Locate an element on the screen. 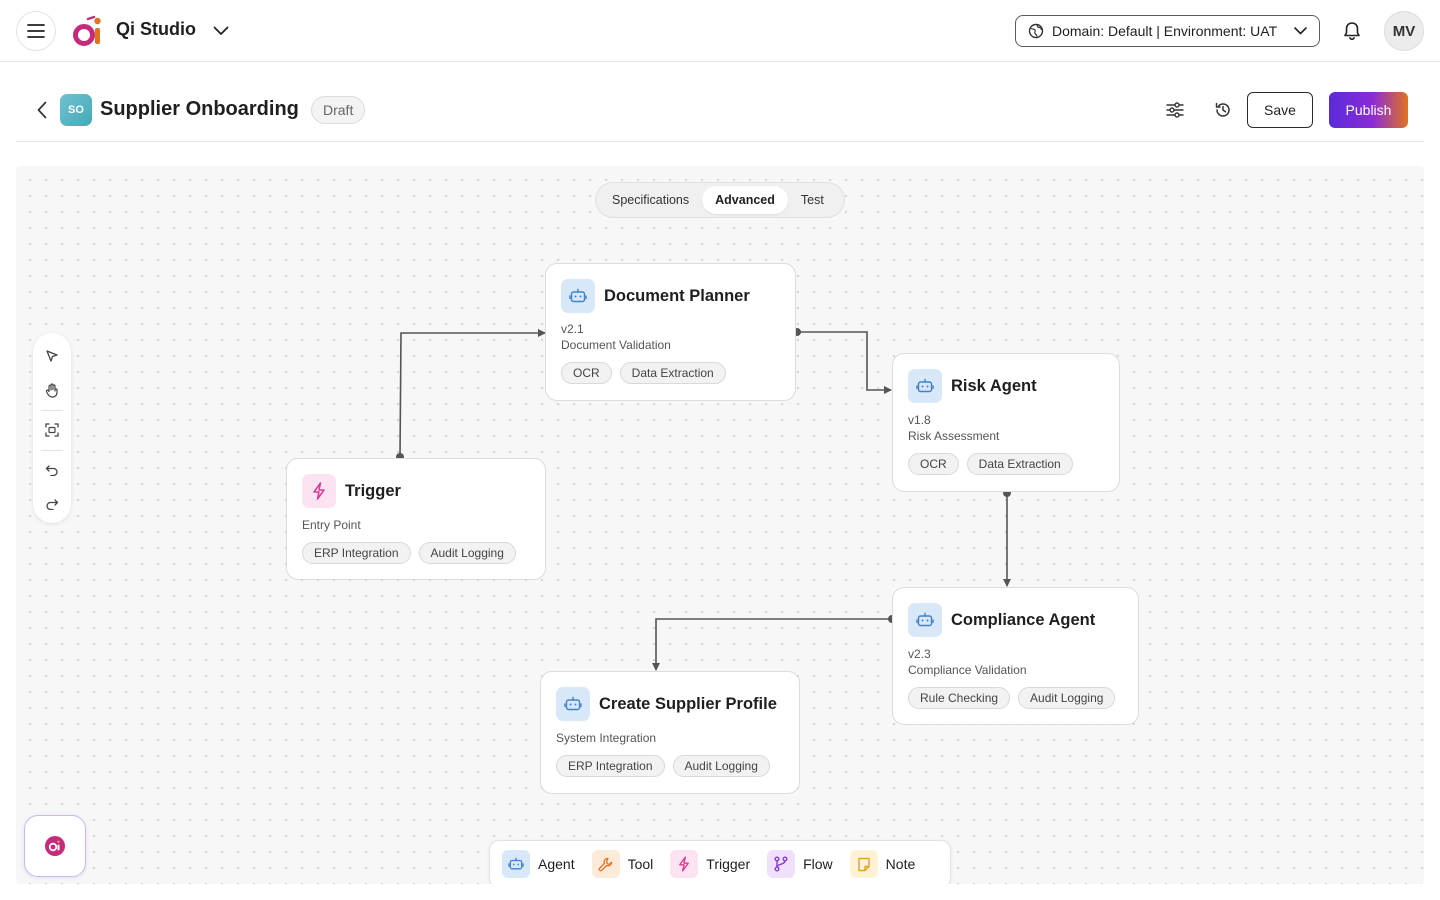 This screenshot has width=1440, height=900. user-avatar: MV is located at coordinates (1404, 31).